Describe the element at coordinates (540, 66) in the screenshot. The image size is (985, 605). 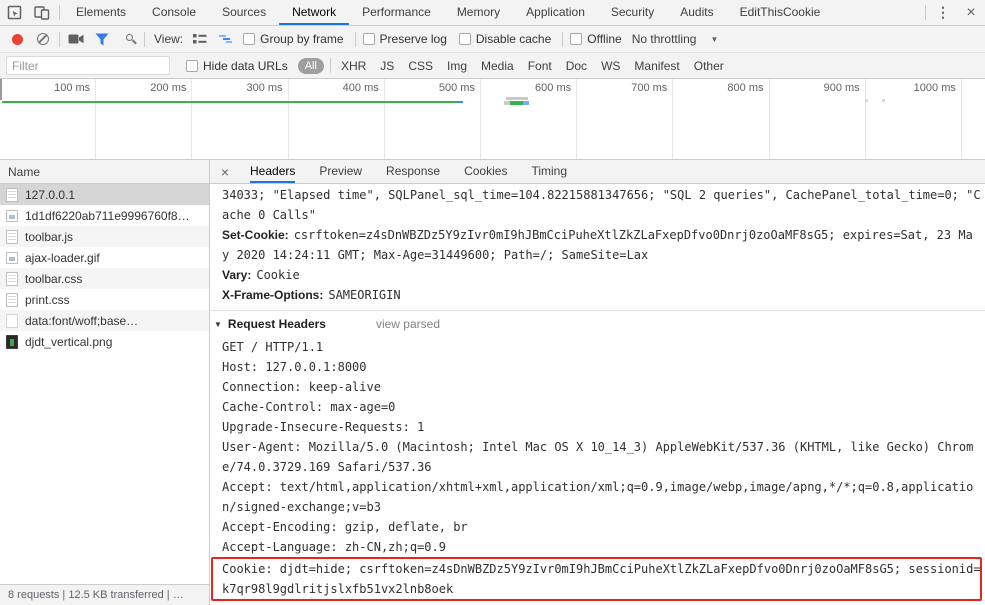
I see `filter-type-font: Font` at that location.